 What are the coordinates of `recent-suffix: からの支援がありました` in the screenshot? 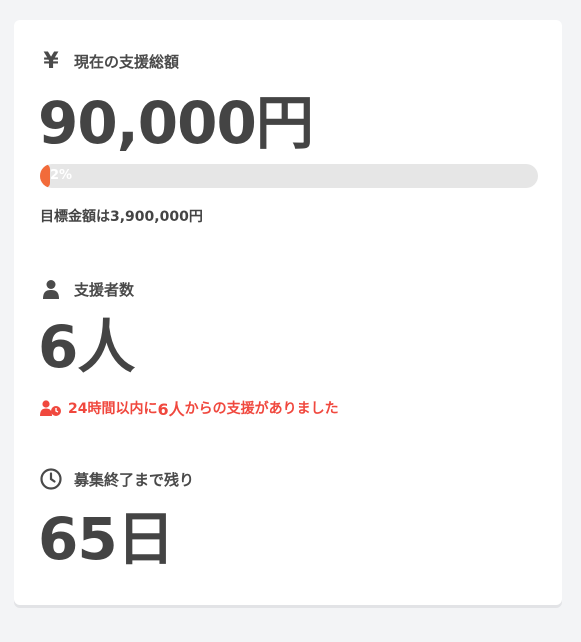 It's located at (261, 409).